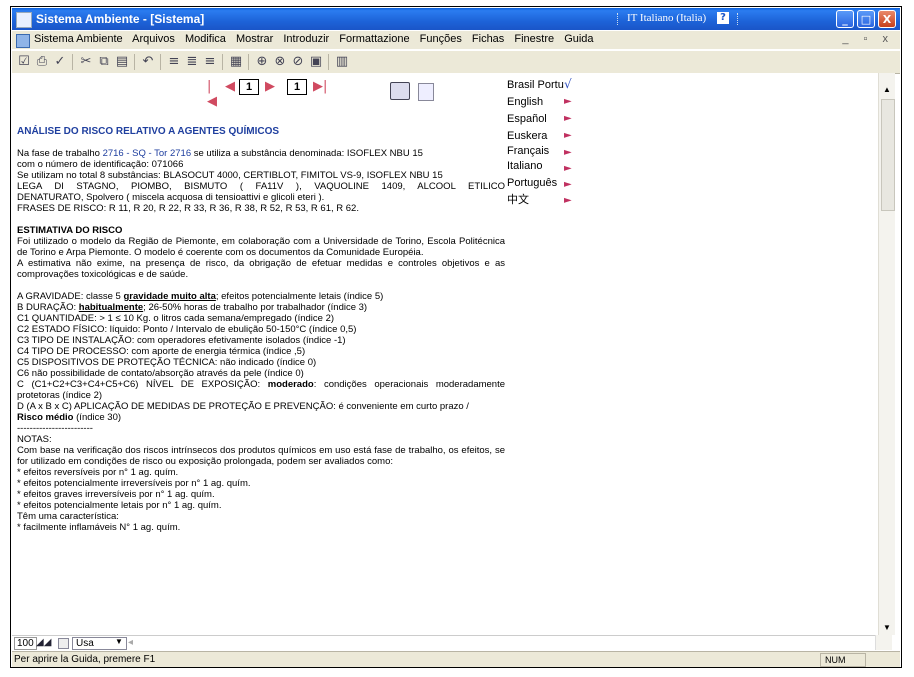 This screenshot has width=914, height=677. Describe the element at coordinates (316, 62) in the screenshot. I see `image-icon: ▣` at that location.